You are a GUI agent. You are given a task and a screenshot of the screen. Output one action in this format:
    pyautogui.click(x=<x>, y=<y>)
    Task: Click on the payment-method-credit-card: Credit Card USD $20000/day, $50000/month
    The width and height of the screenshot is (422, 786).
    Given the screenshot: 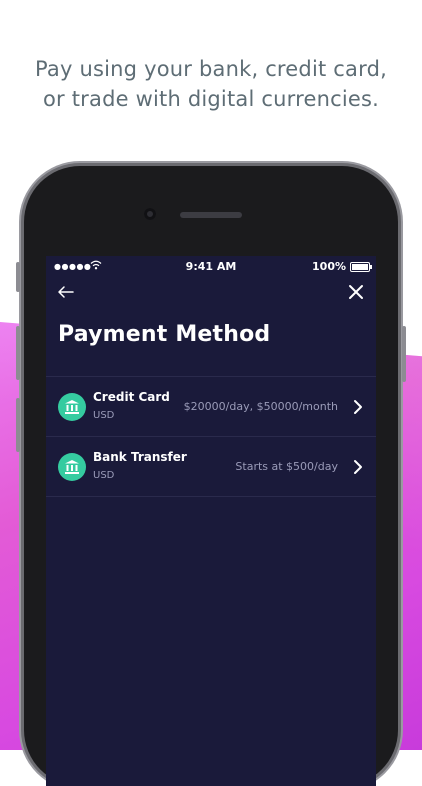 What is the action you would take?
    pyautogui.click(x=211, y=406)
    